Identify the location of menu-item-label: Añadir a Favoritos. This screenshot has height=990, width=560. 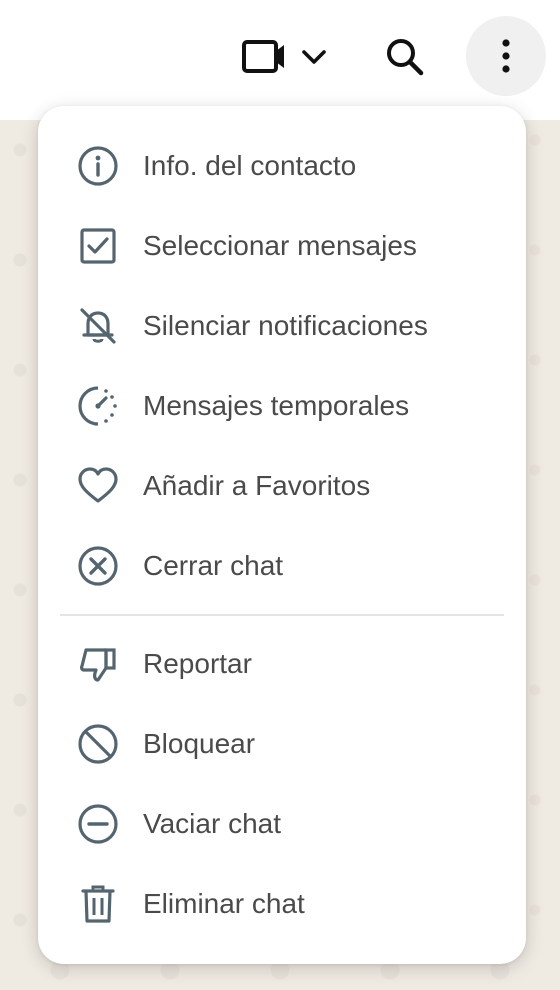
(257, 485).